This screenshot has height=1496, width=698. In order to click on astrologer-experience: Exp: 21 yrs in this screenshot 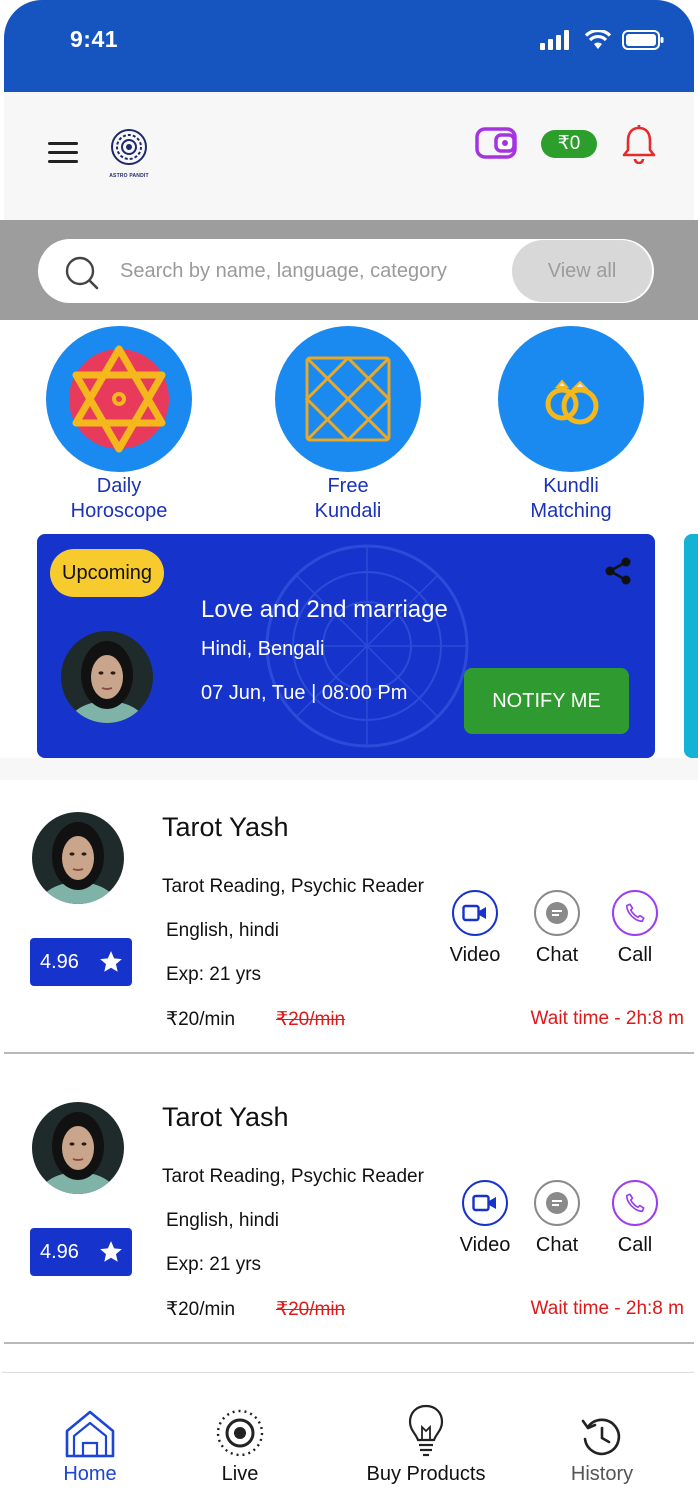, I will do `click(214, 1264)`.